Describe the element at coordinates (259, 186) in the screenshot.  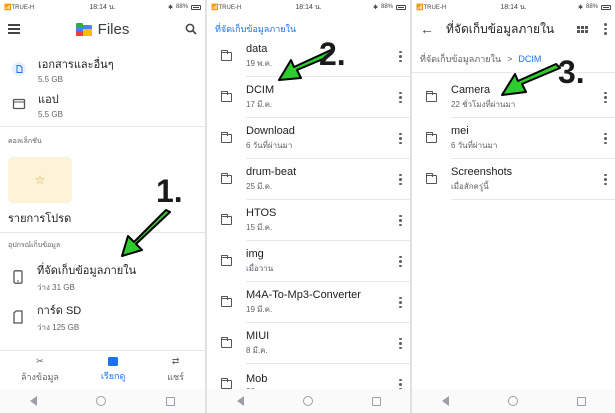
I see `folder-date: 25 มี.ค.` at that location.